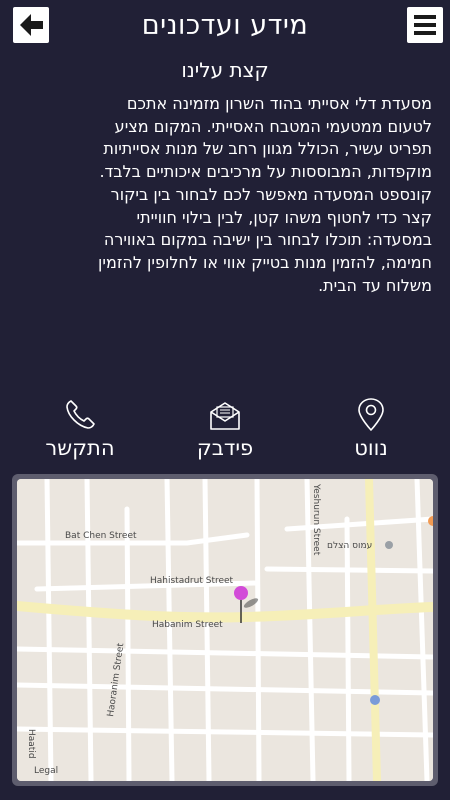 This screenshot has width=450, height=800. Describe the element at coordinates (371, 448) in the screenshot. I see `navigate-label: נווט` at that location.